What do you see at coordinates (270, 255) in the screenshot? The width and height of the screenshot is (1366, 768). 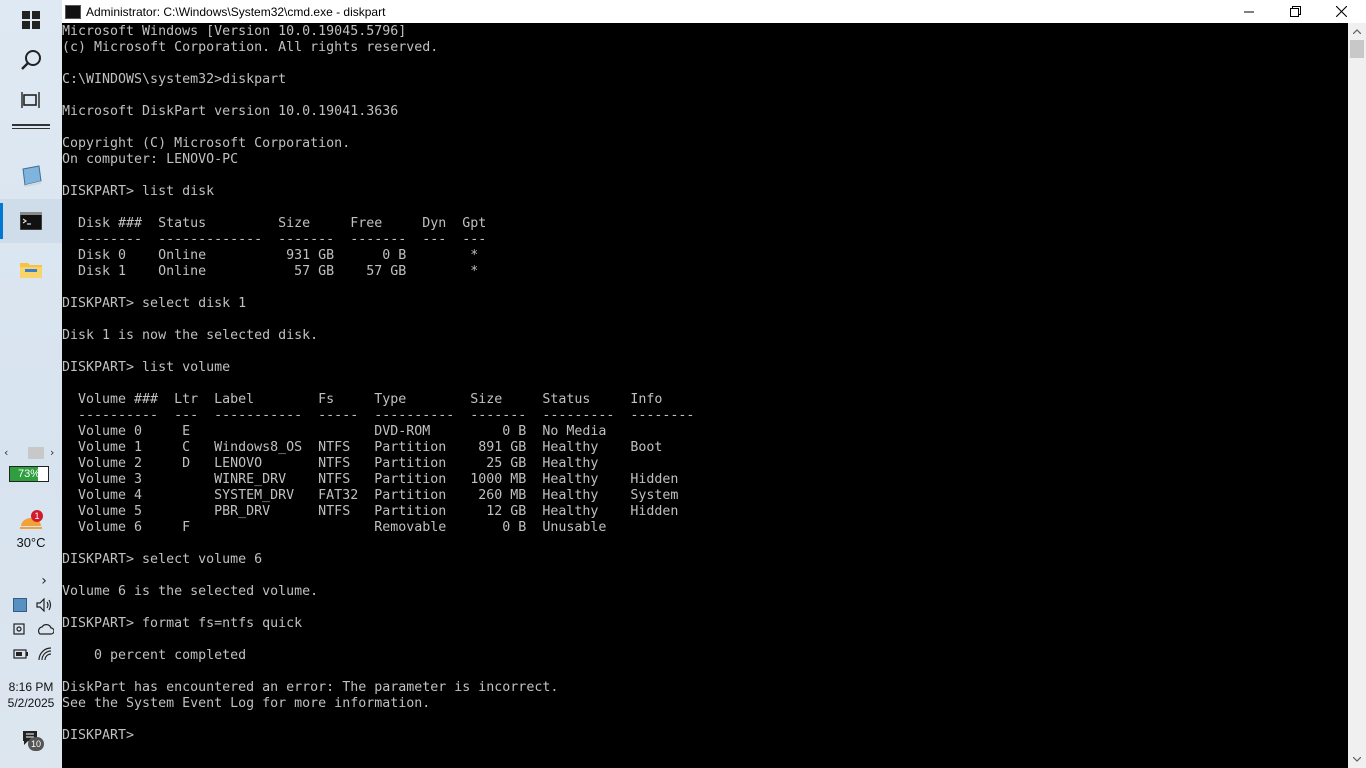 I see `console-line: Disk 0 Online 931 GB 0 B *` at bounding box center [270, 255].